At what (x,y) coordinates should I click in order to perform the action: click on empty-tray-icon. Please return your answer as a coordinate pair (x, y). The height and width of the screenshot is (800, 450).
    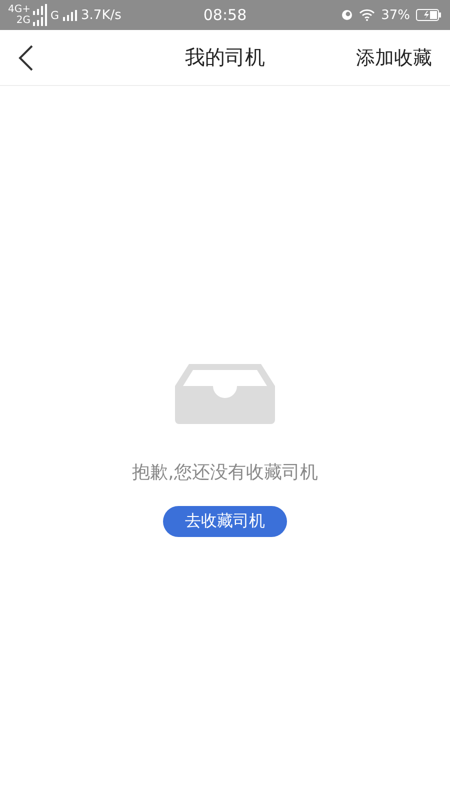
    Looking at the image, I should click on (225, 394).